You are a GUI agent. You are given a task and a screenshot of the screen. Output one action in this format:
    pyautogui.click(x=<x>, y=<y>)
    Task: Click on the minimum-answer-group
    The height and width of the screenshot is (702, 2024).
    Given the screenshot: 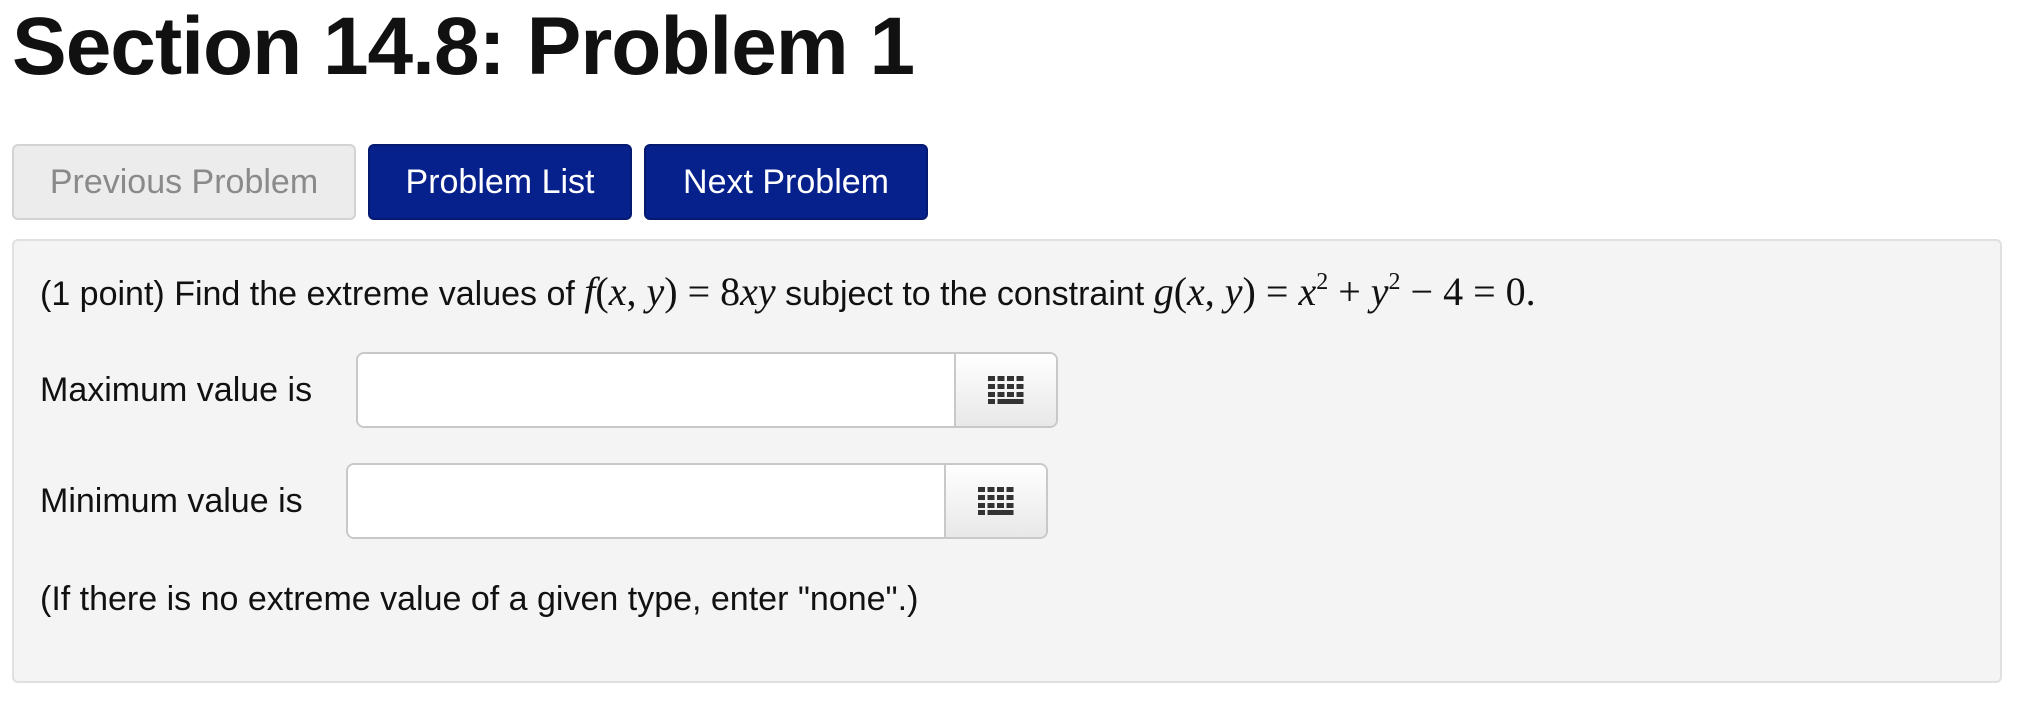 What is the action you would take?
    pyautogui.click(x=697, y=501)
    